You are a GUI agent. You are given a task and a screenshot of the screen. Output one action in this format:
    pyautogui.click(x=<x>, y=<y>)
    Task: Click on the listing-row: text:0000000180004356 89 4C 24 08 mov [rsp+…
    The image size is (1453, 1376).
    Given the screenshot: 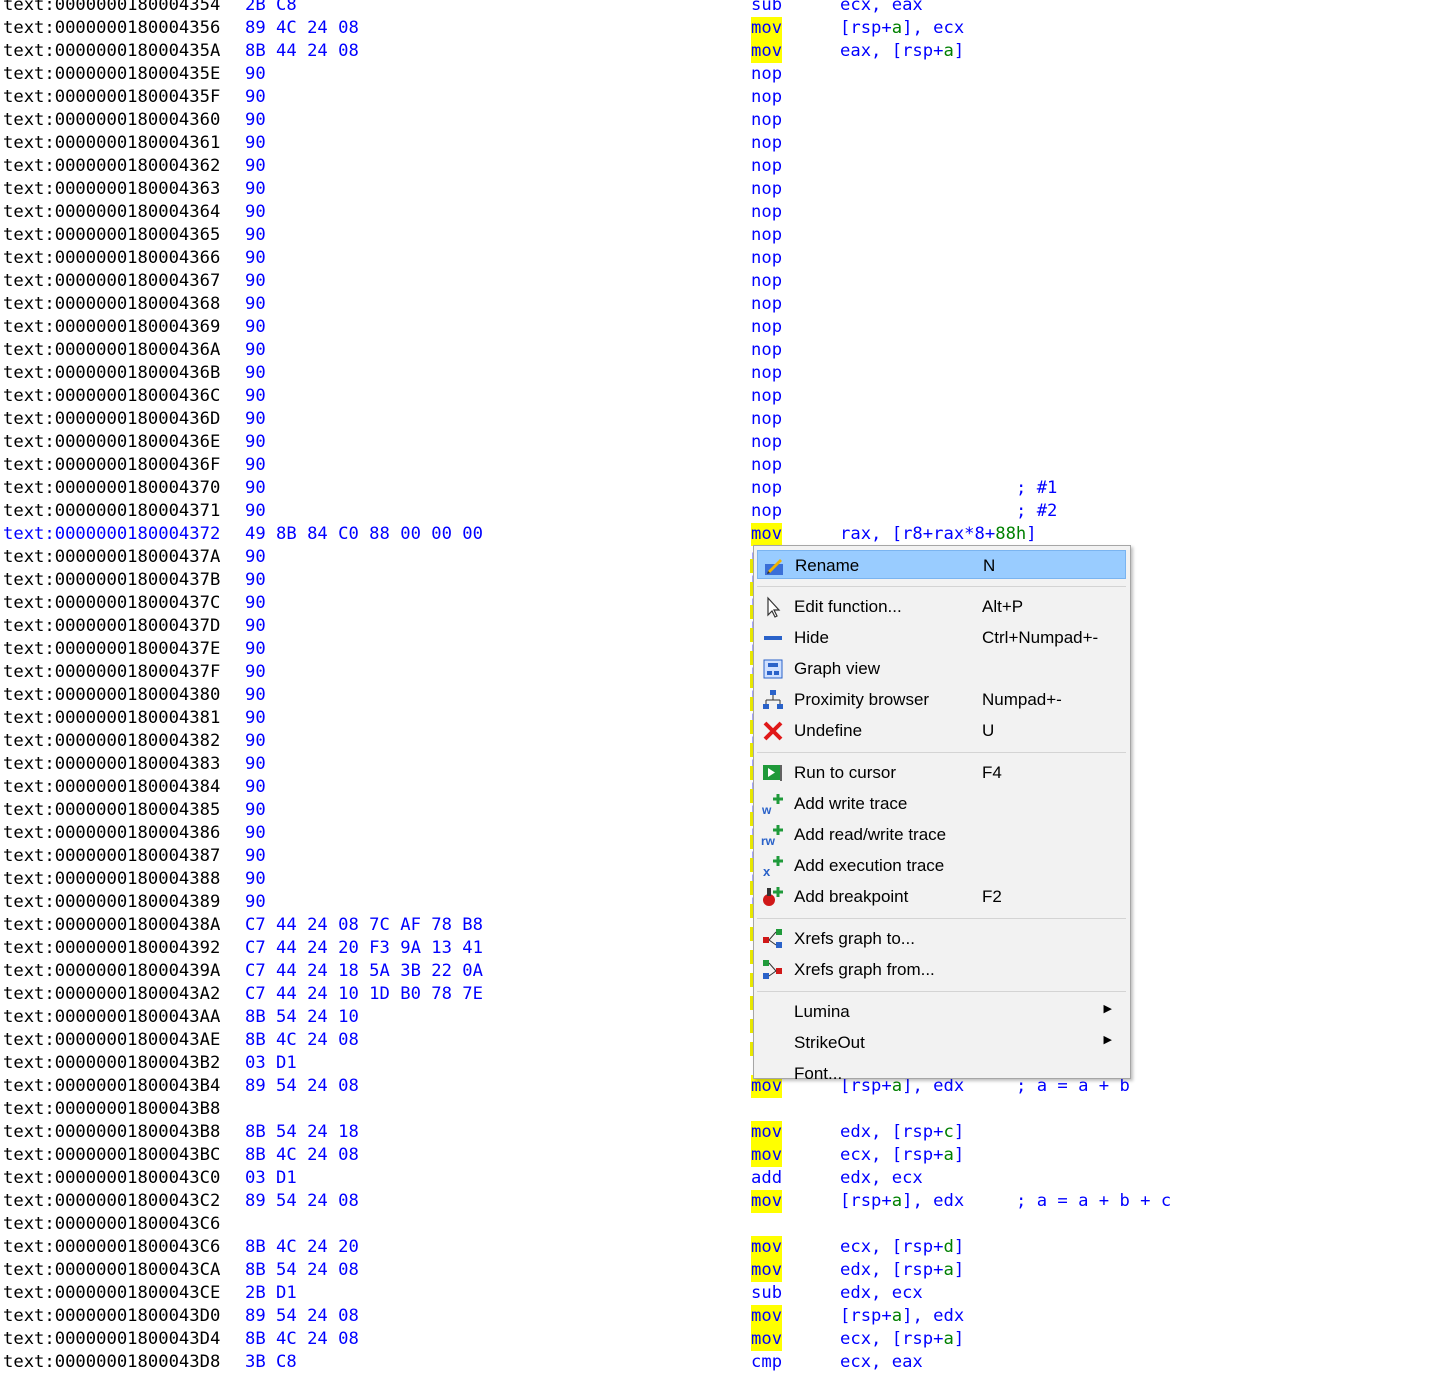 What is the action you would take?
    pyautogui.click(x=726, y=28)
    